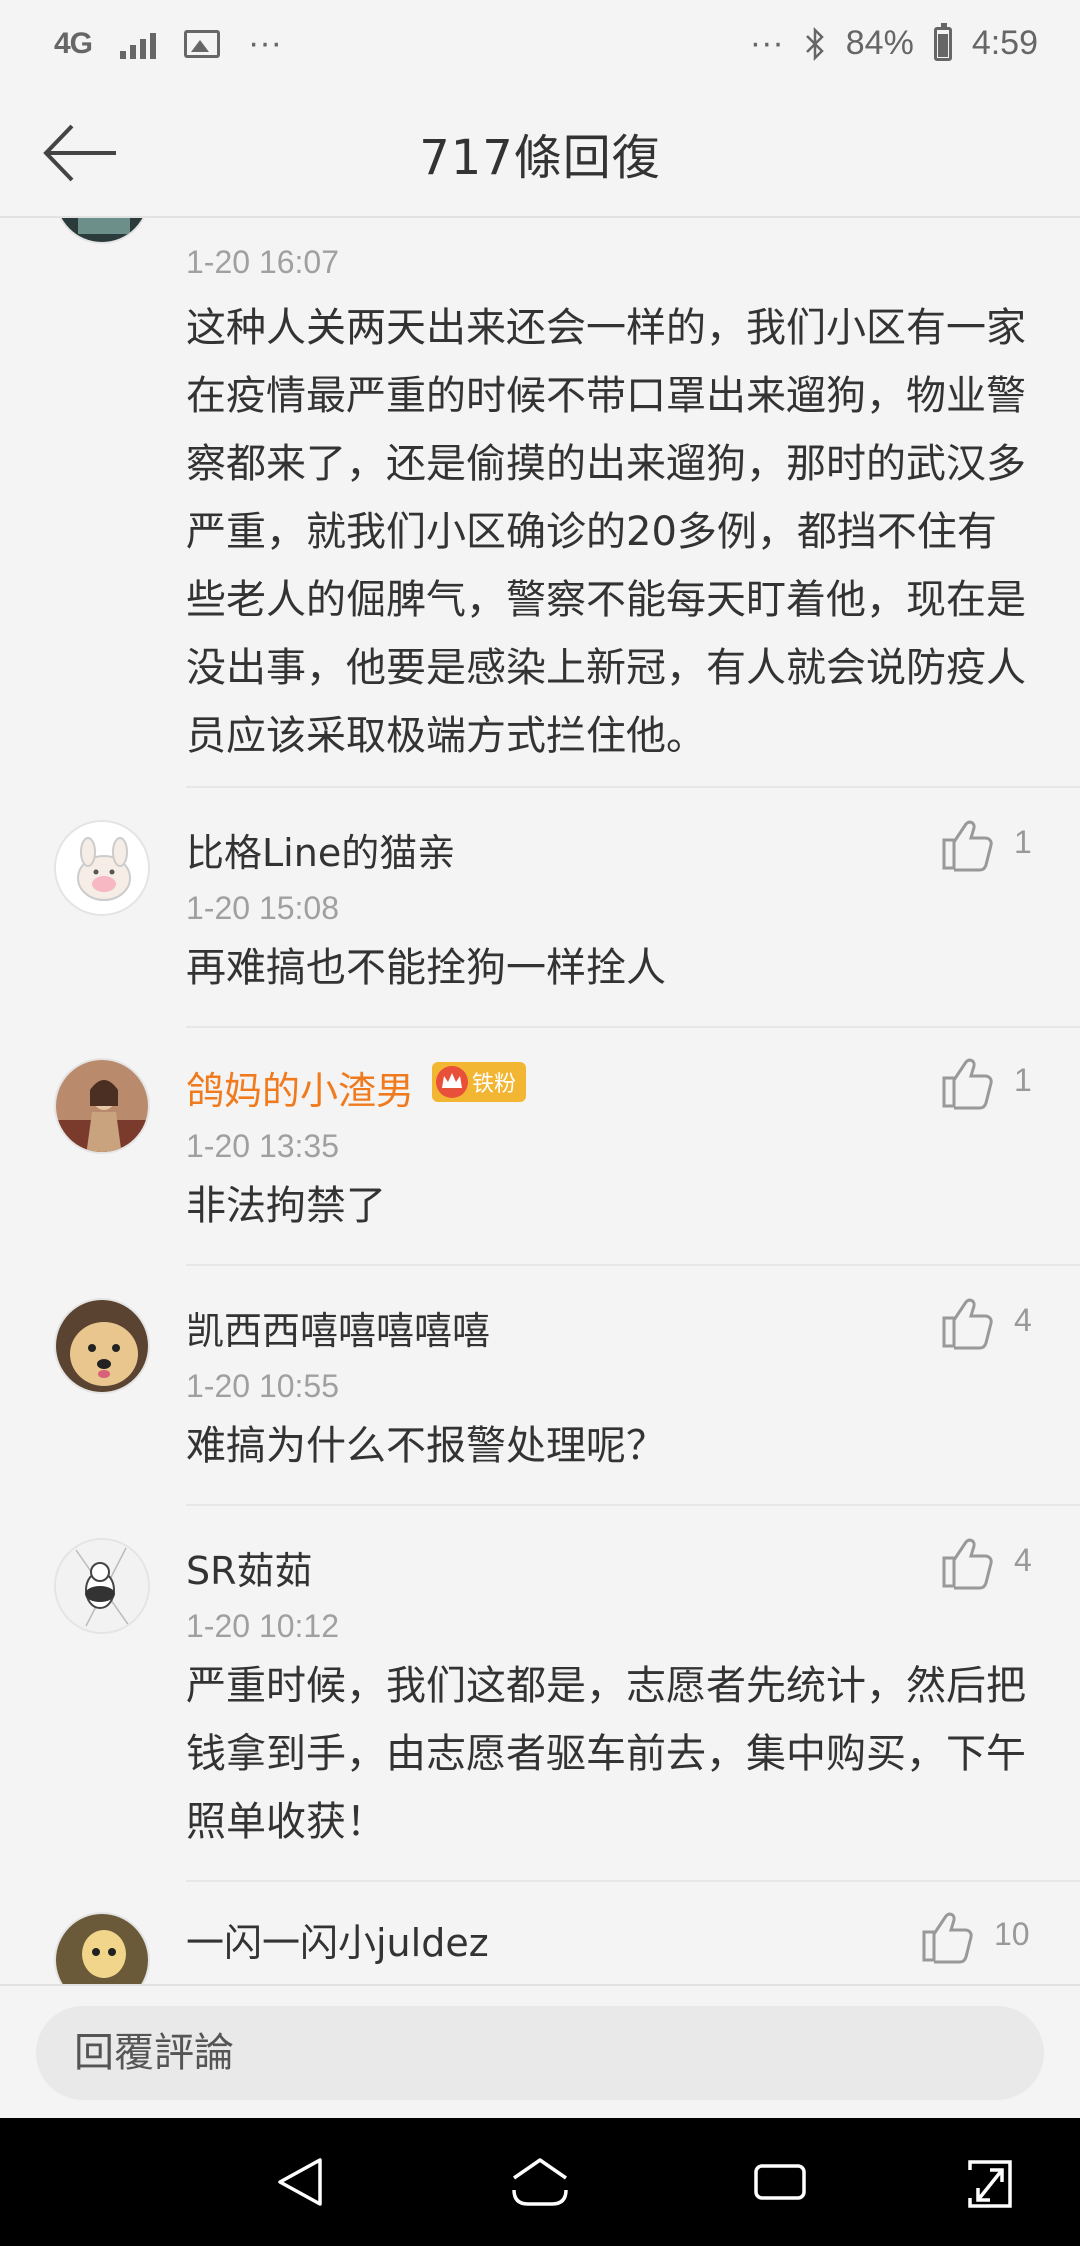 This screenshot has width=1080, height=2246. Describe the element at coordinates (426, 968) in the screenshot. I see `comment-text: 再难搞也不能拴狗一样拴人` at that location.